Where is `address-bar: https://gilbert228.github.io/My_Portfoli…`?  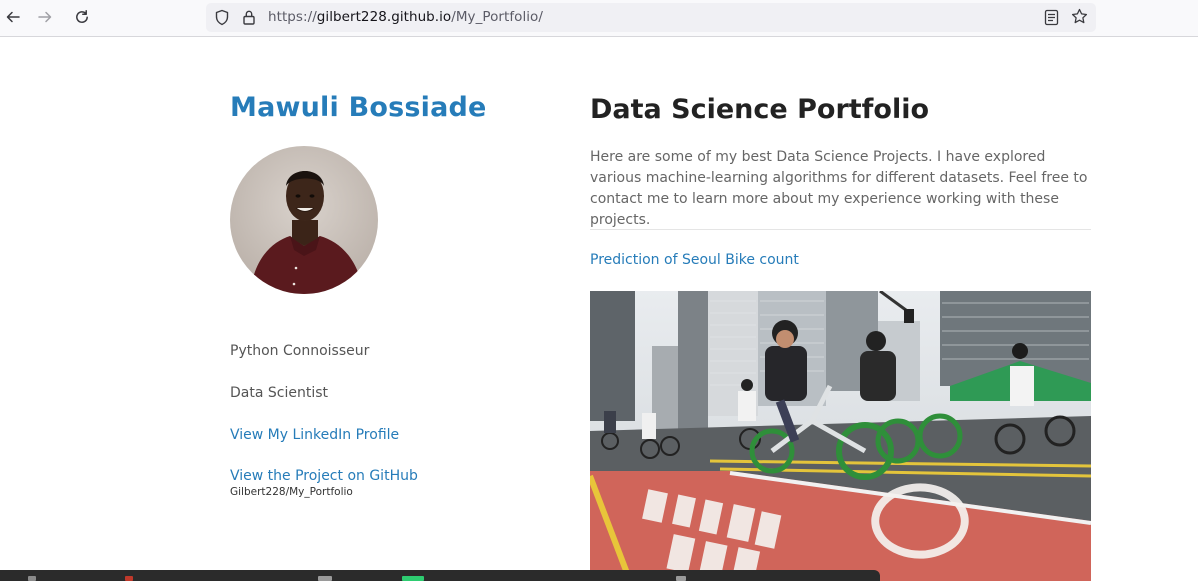
address-bar: https://gilbert228.github.io/My_Portfoli… is located at coordinates (651, 17).